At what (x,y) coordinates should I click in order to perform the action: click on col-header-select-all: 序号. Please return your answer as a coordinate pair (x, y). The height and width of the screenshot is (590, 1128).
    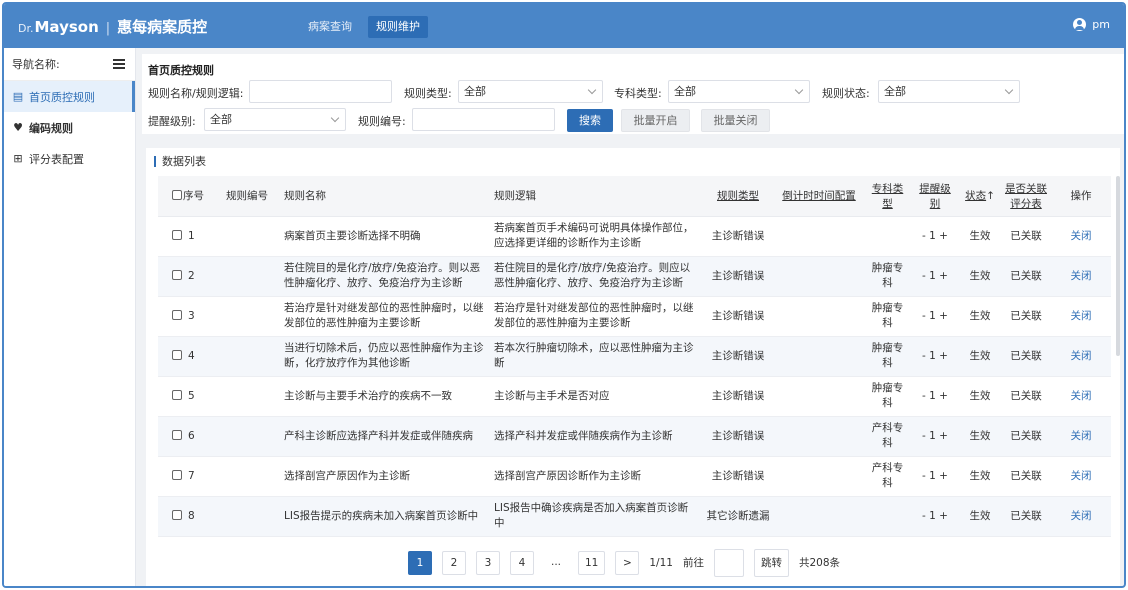
    Looking at the image, I should click on (190, 196).